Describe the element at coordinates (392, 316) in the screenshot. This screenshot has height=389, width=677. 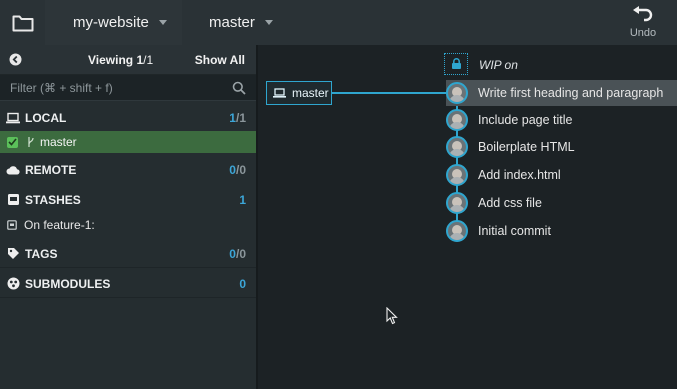
I see `mouse-cursor-icon` at that location.